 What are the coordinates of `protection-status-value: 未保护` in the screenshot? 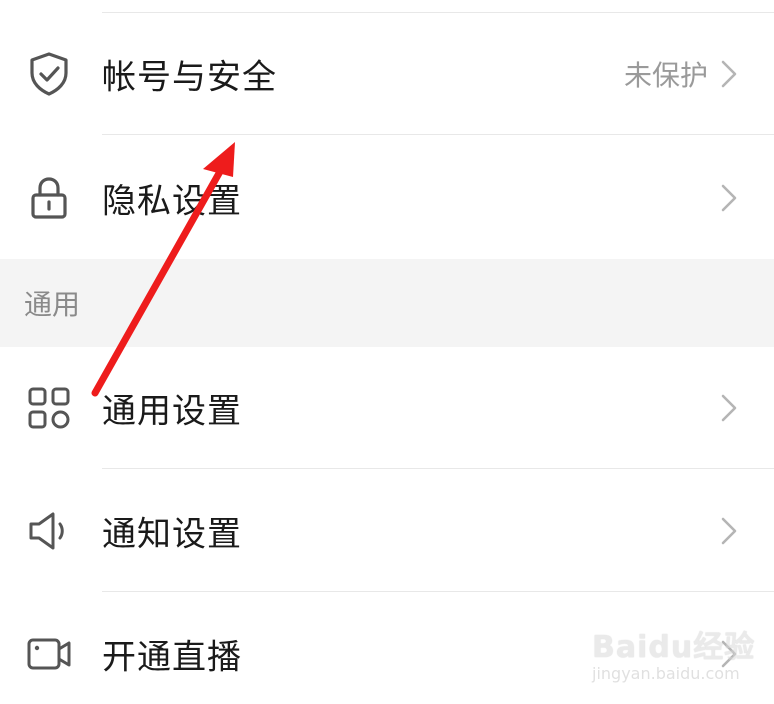 It's located at (665, 75).